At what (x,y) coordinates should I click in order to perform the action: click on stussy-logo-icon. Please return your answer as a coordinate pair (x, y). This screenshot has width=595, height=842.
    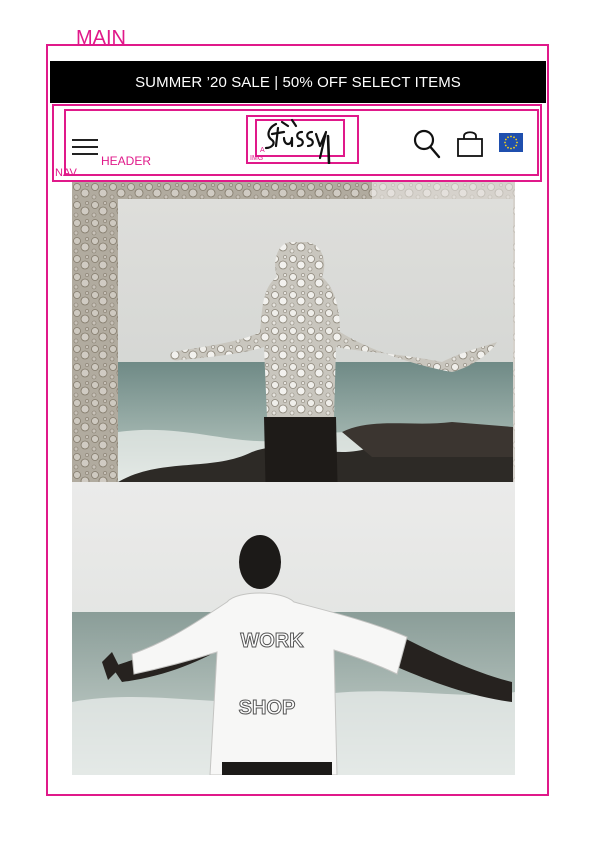
    Looking at the image, I should click on (297, 141).